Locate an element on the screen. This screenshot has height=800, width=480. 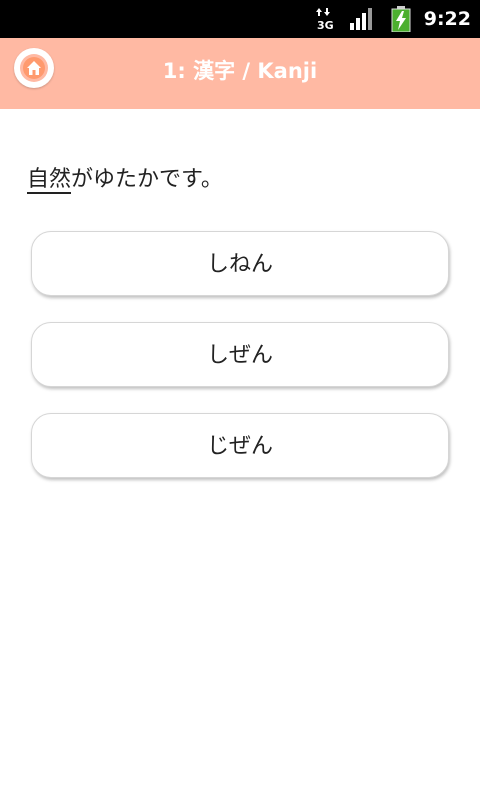
answer-option-2: しぜん is located at coordinates (240, 354).